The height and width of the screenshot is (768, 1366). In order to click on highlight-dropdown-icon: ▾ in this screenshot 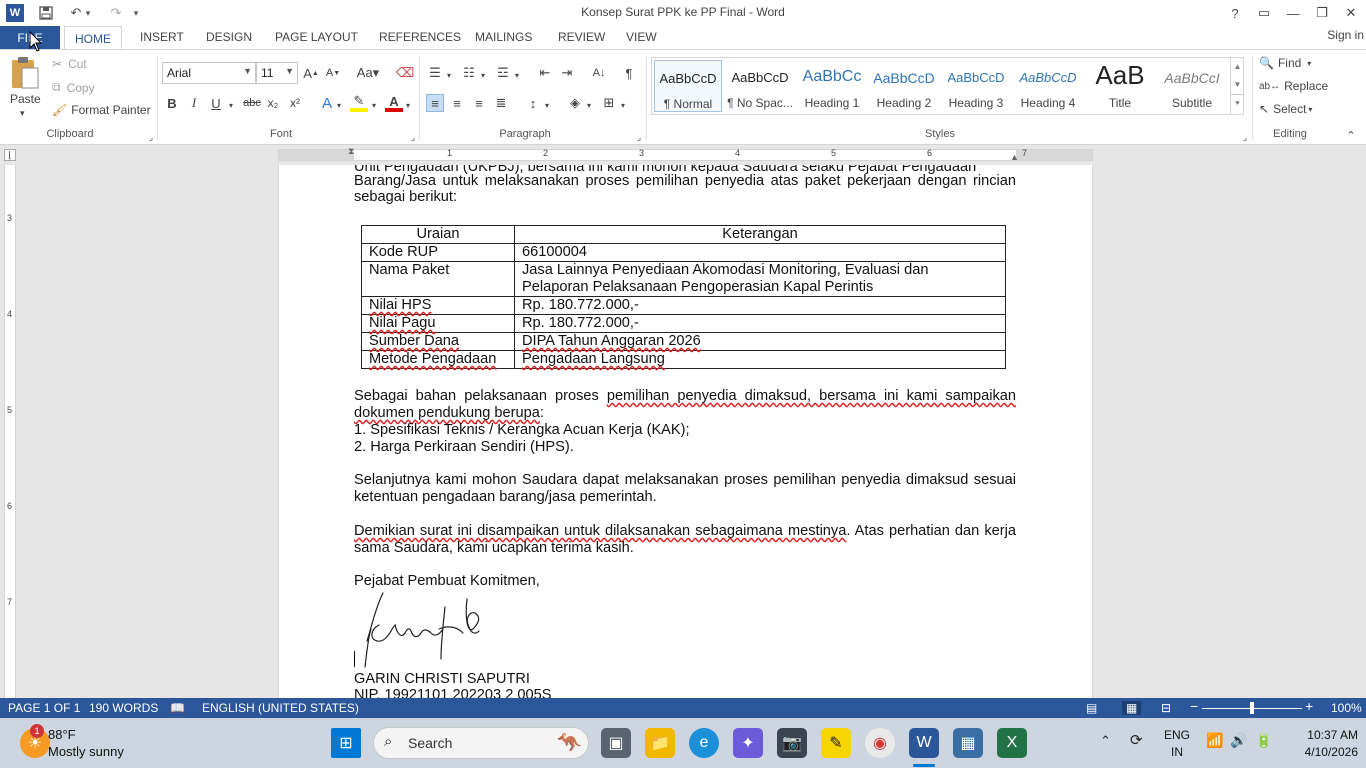, I will do `click(374, 105)`.